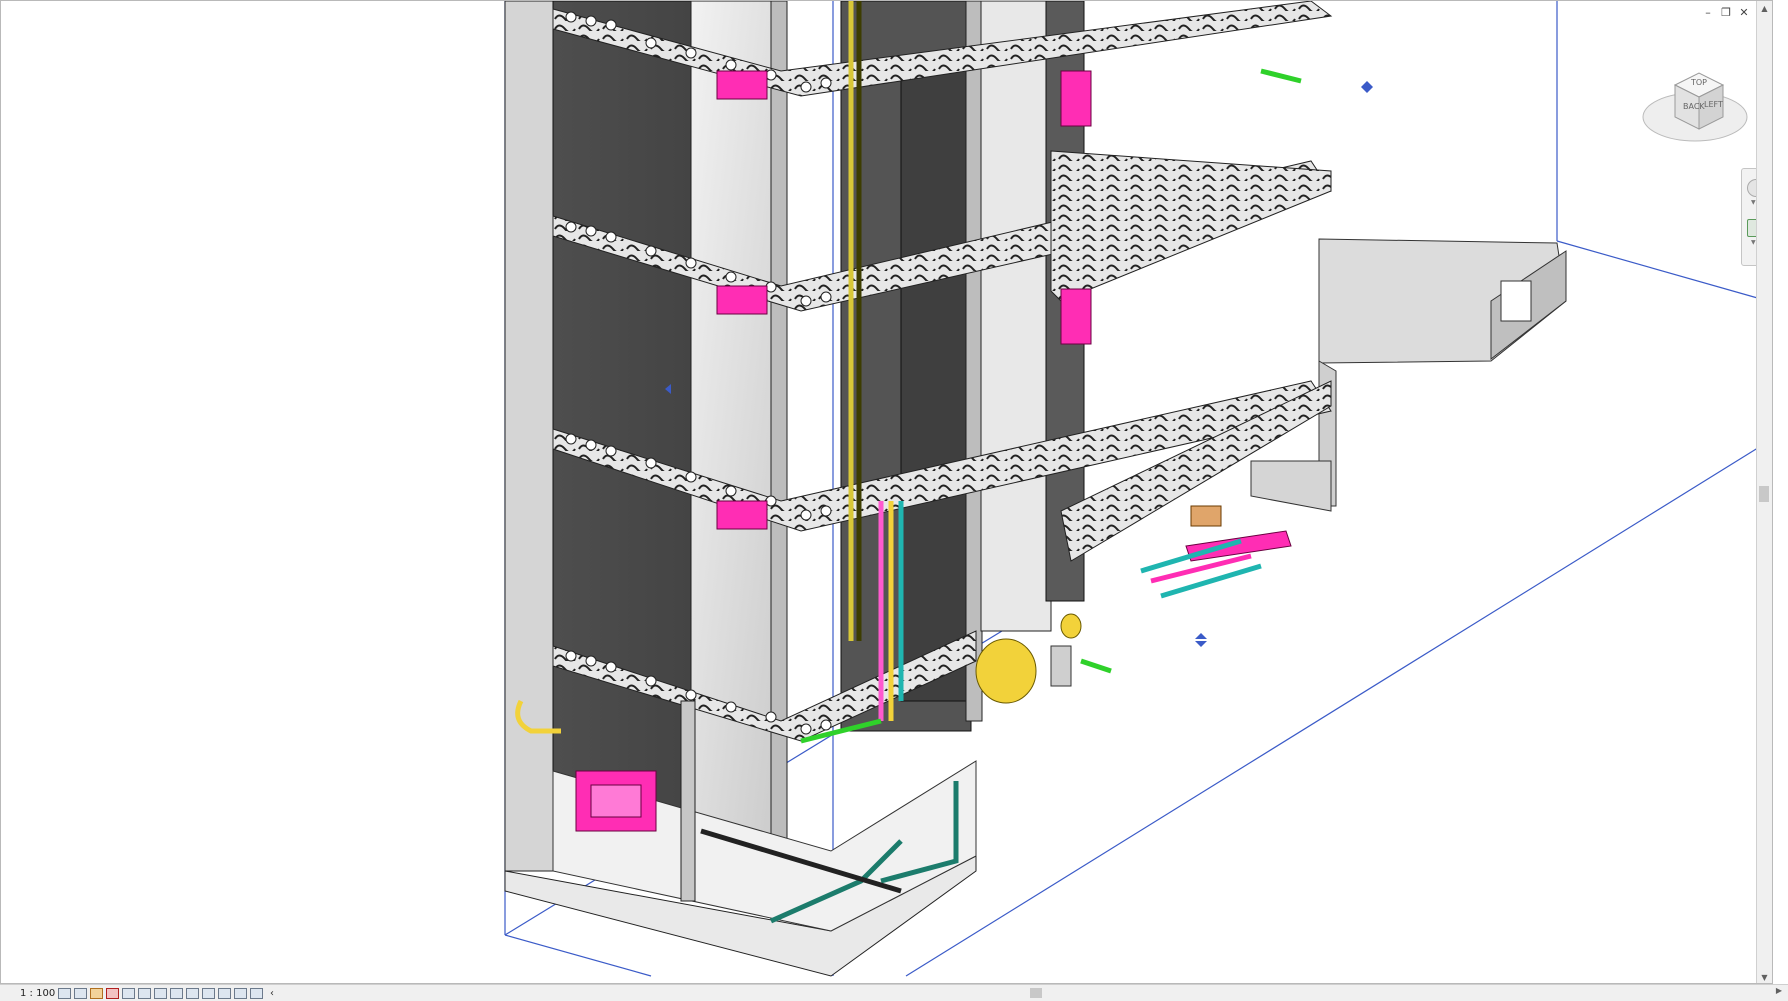 The width and height of the screenshot is (1788, 1001). Describe the element at coordinates (1764, 976) in the screenshot. I see `scroll-down-icon: ▼` at that location.